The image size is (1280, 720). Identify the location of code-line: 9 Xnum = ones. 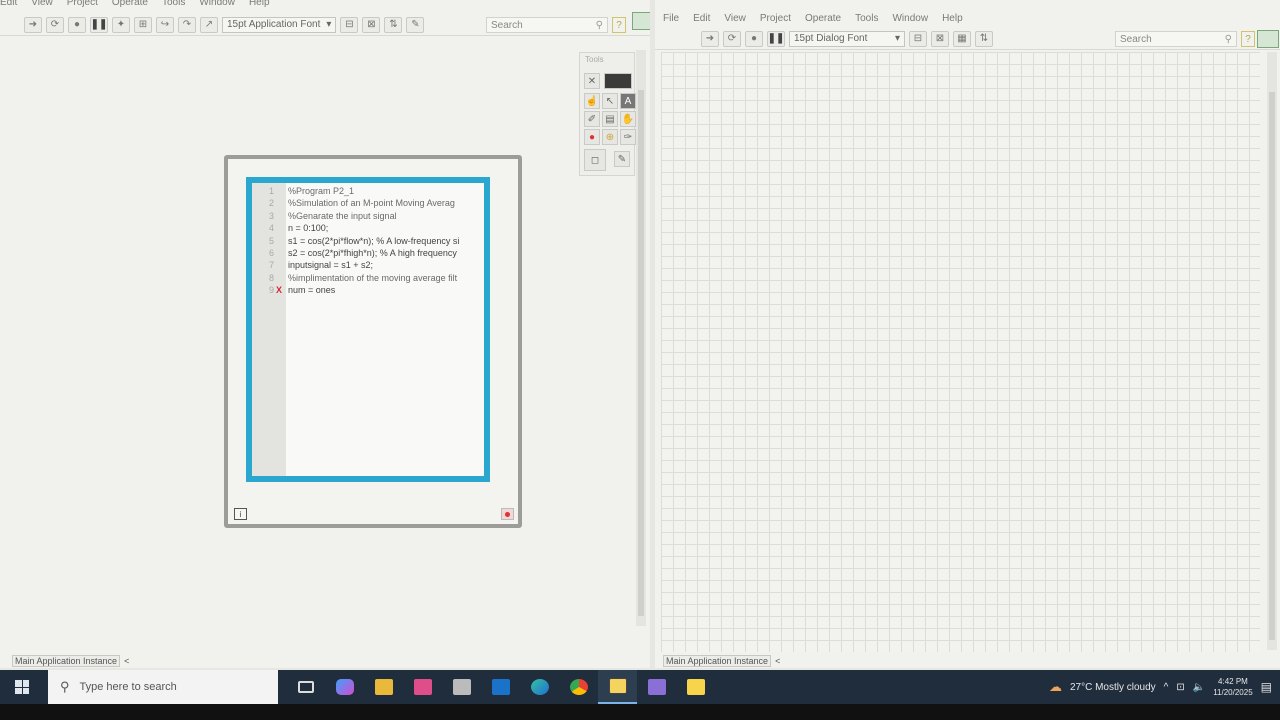
(368, 290).